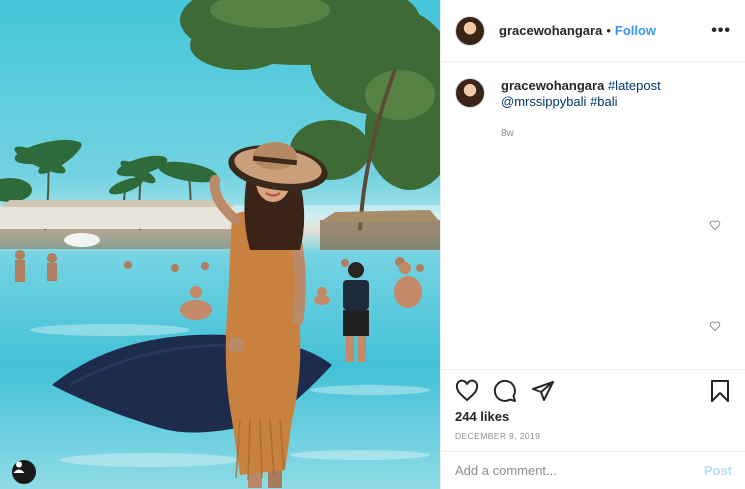 This screenshot has height=489, width=745. Describe the element at coordinates (505, 391) in the screenshot. I see `comment-icon` at that location.